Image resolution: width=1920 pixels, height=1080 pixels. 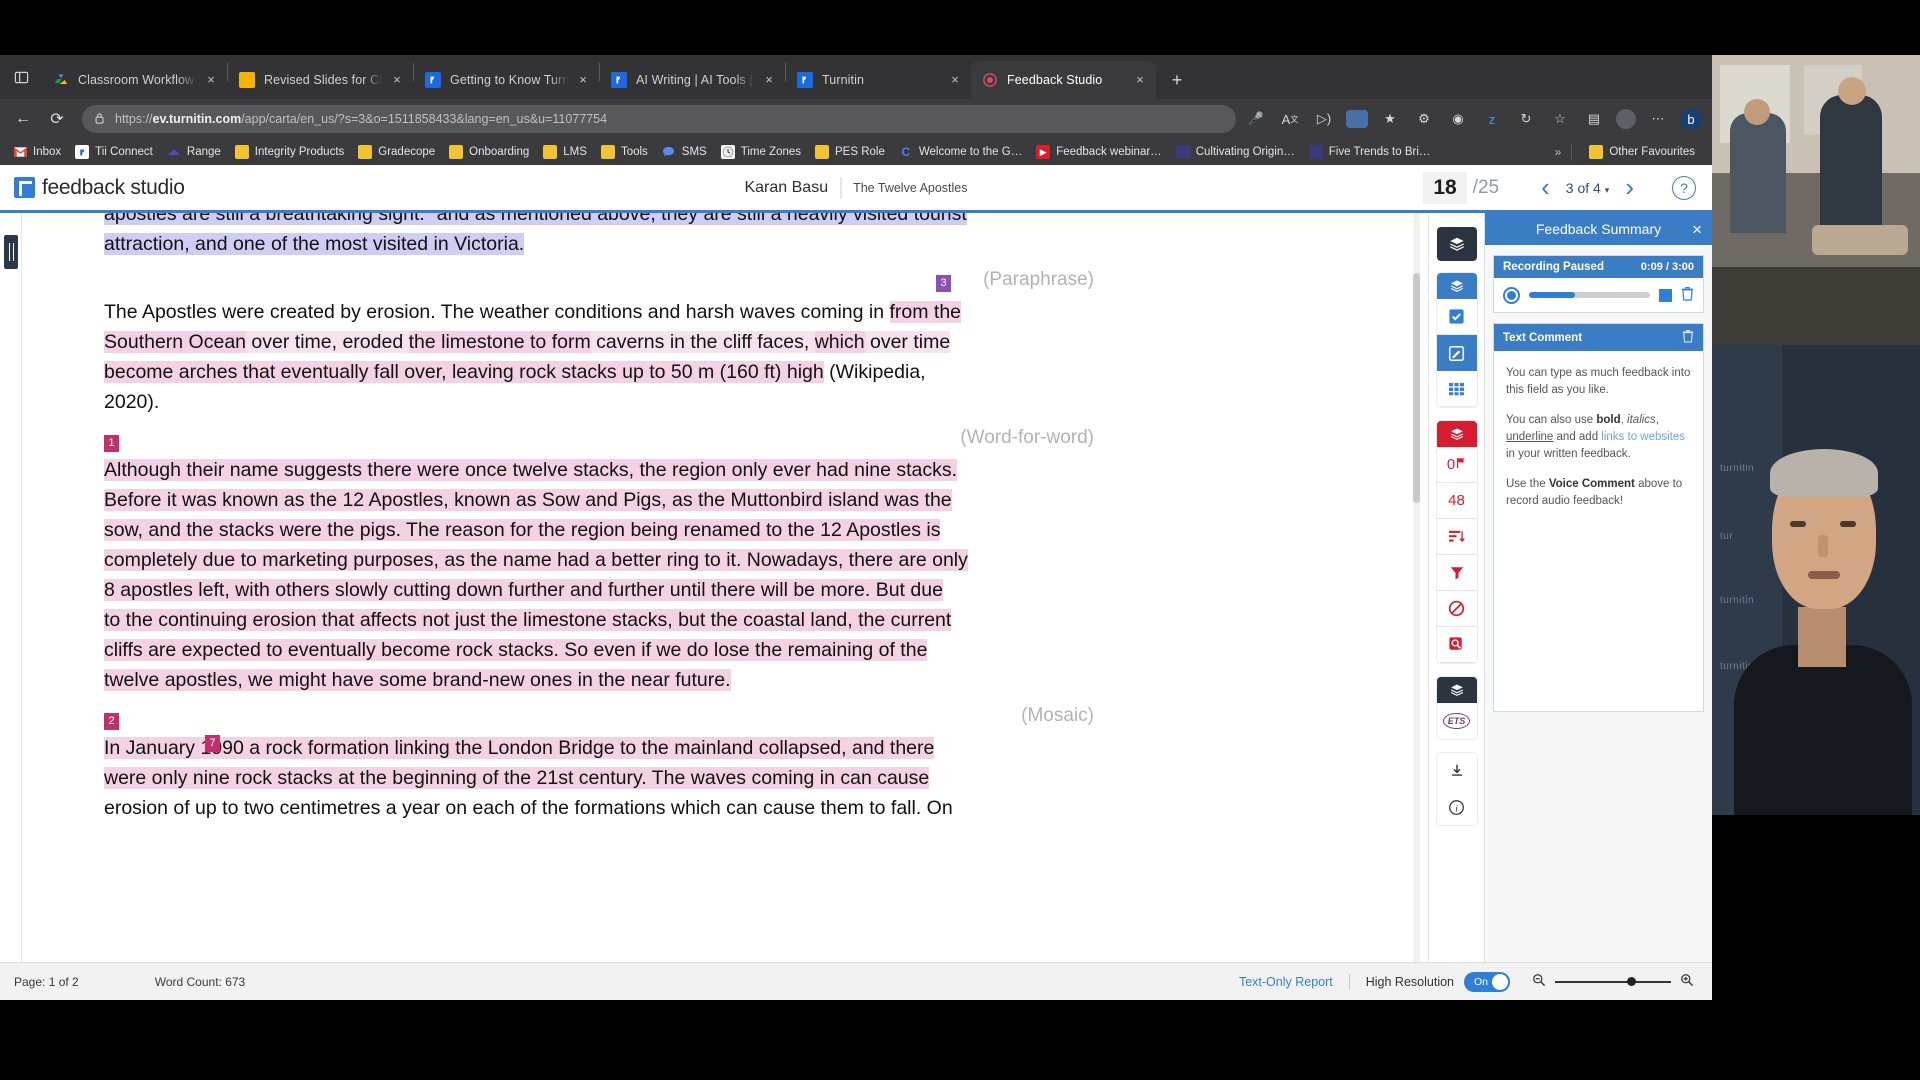 What do you see at coordinates (1589, 295) in the screenshot?
I see `recording-progress-bar` at bounding box center [1589, 295].